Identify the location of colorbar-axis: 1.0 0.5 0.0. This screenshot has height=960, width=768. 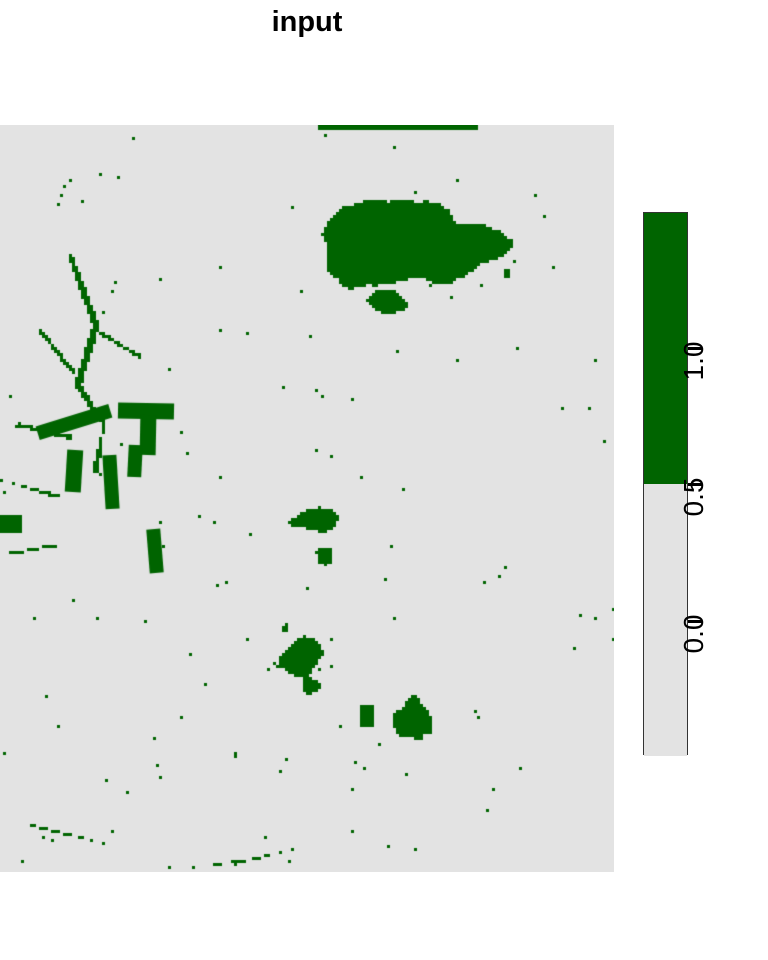
(723, 483).